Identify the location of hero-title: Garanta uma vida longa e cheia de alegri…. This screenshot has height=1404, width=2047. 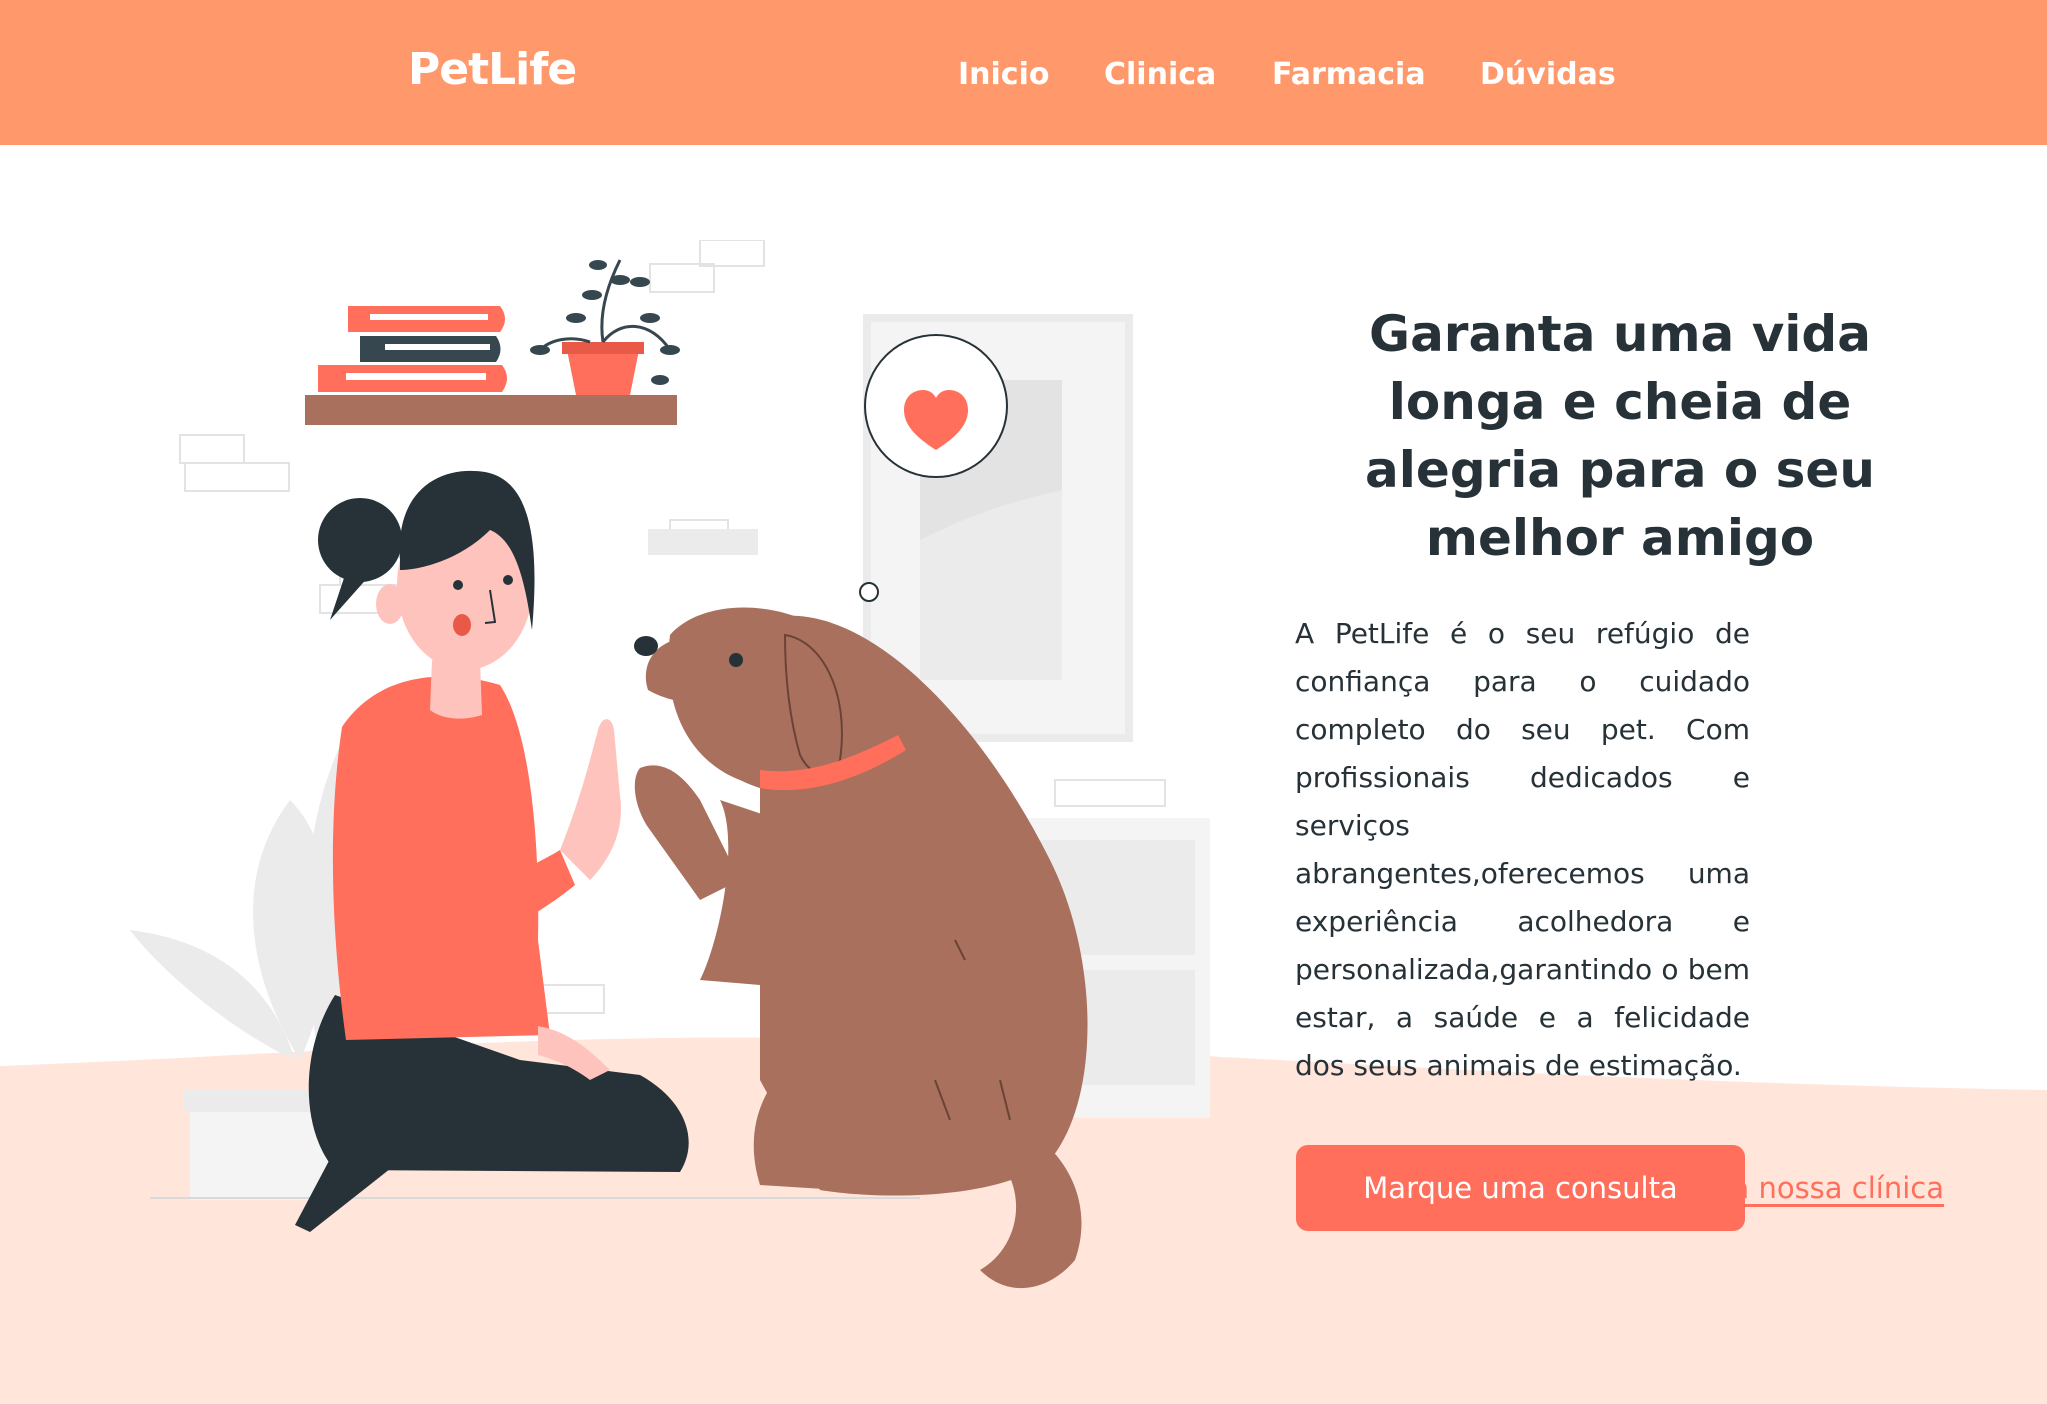
(1620, 436).